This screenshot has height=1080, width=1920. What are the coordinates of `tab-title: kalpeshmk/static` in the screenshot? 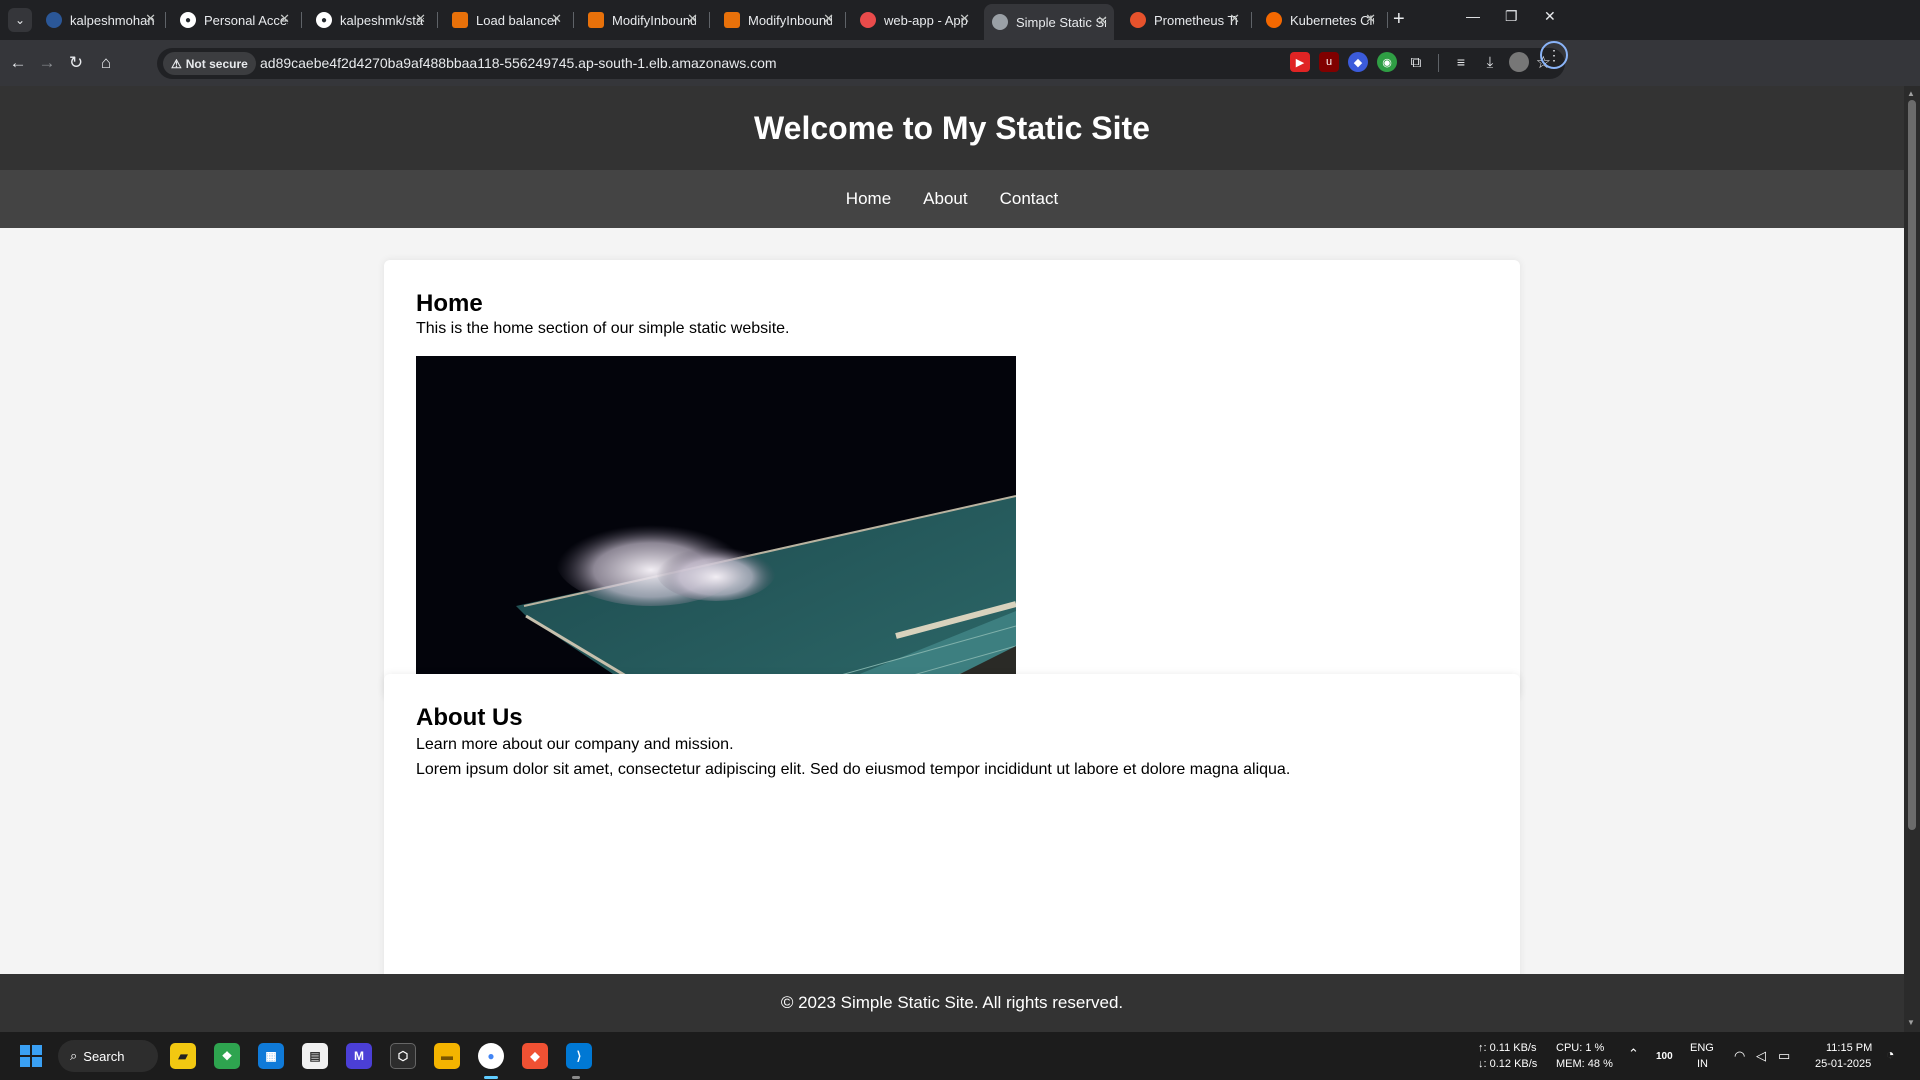 It's located at (382, 20).